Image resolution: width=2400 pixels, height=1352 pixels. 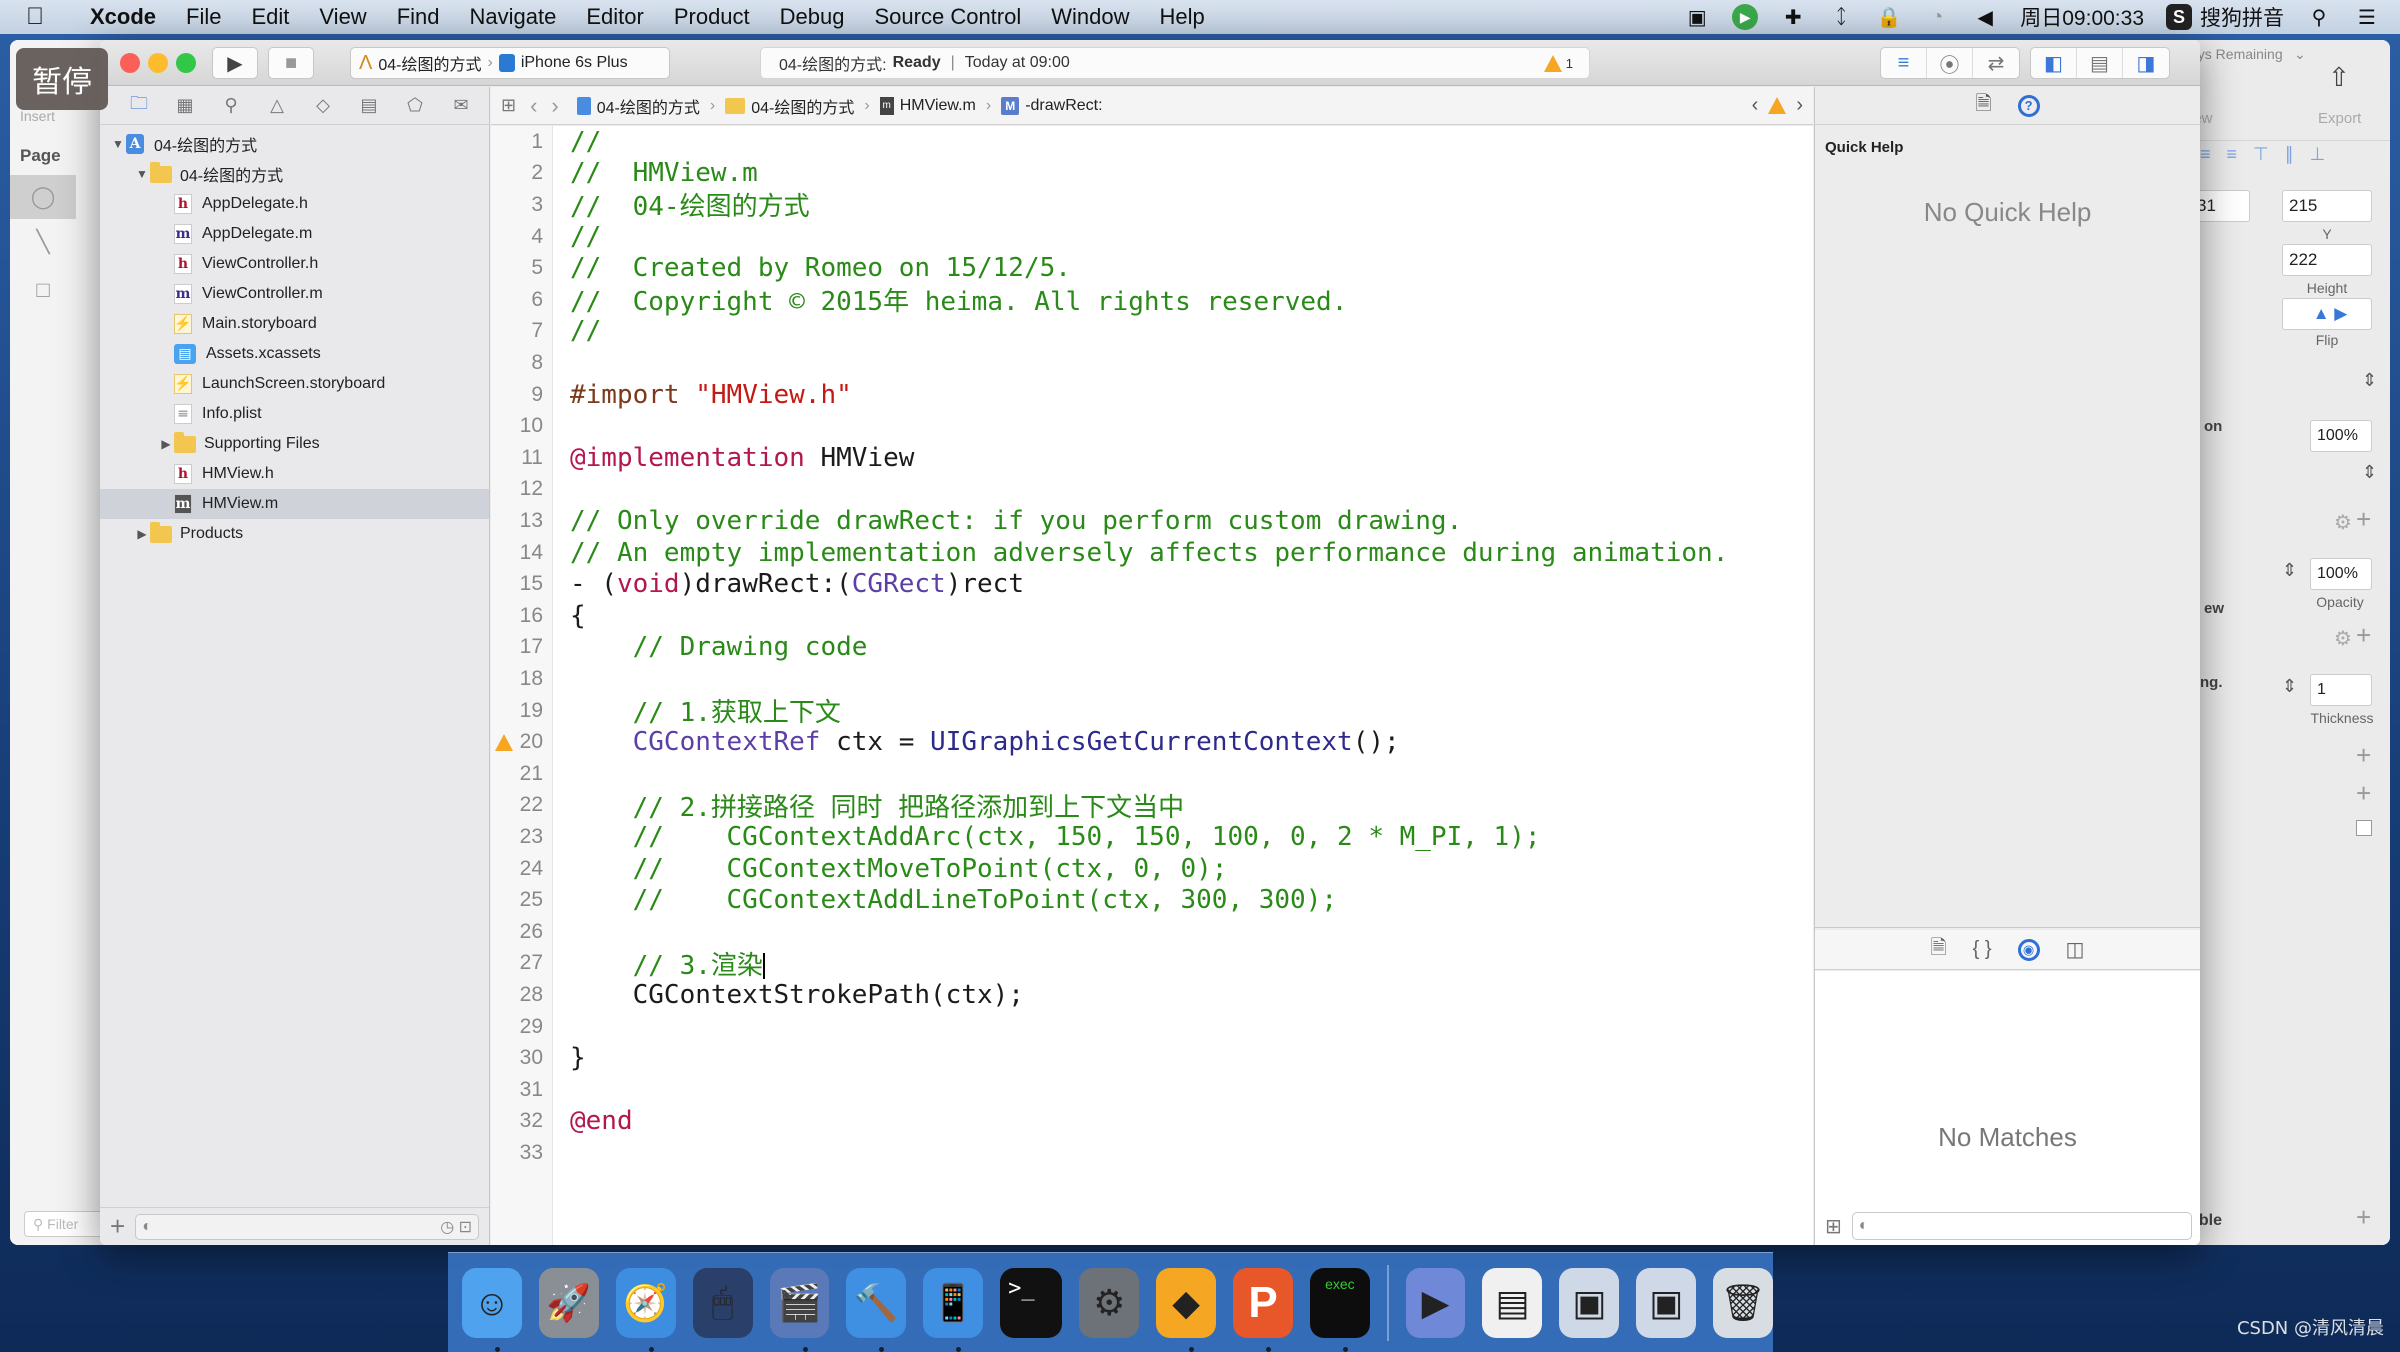 What do you see at coordinates (876, 1309) in the screenshot?
I see `xcode-icon: 🔨` at bounding box center [876, 1309].